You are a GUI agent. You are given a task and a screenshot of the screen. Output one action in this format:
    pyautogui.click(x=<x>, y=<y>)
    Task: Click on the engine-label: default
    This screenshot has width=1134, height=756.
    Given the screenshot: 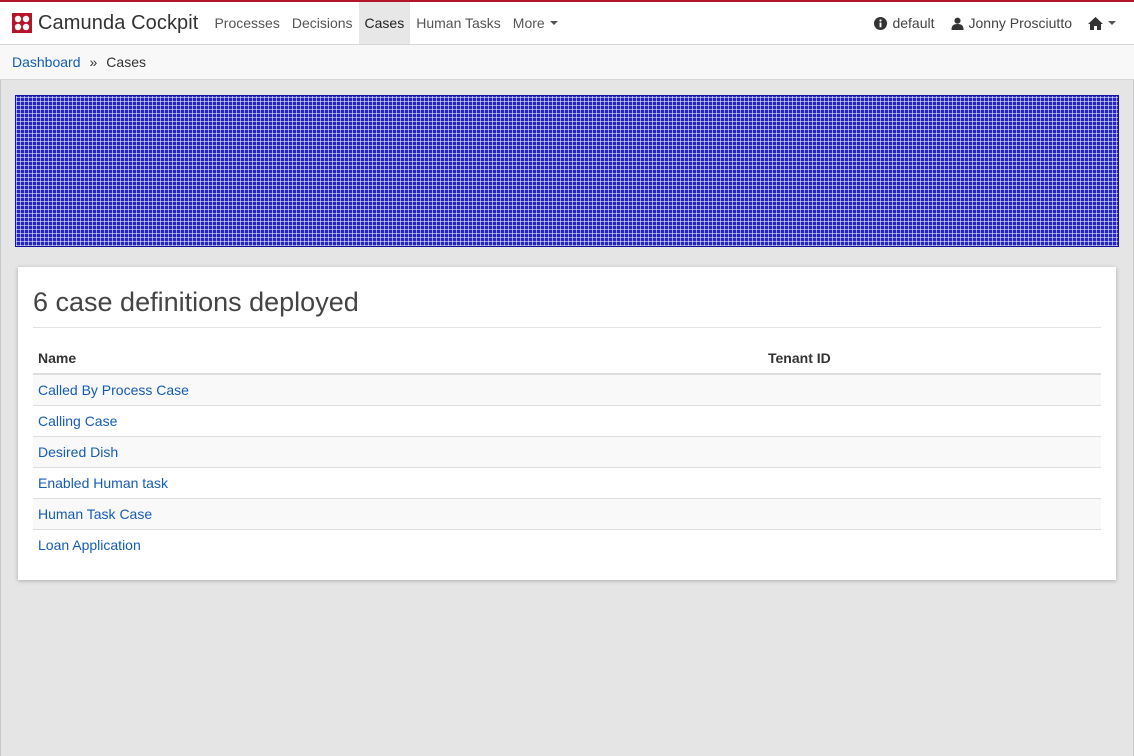 What is the action you would take?
    pyautogui.click(x=913, y=23)
    